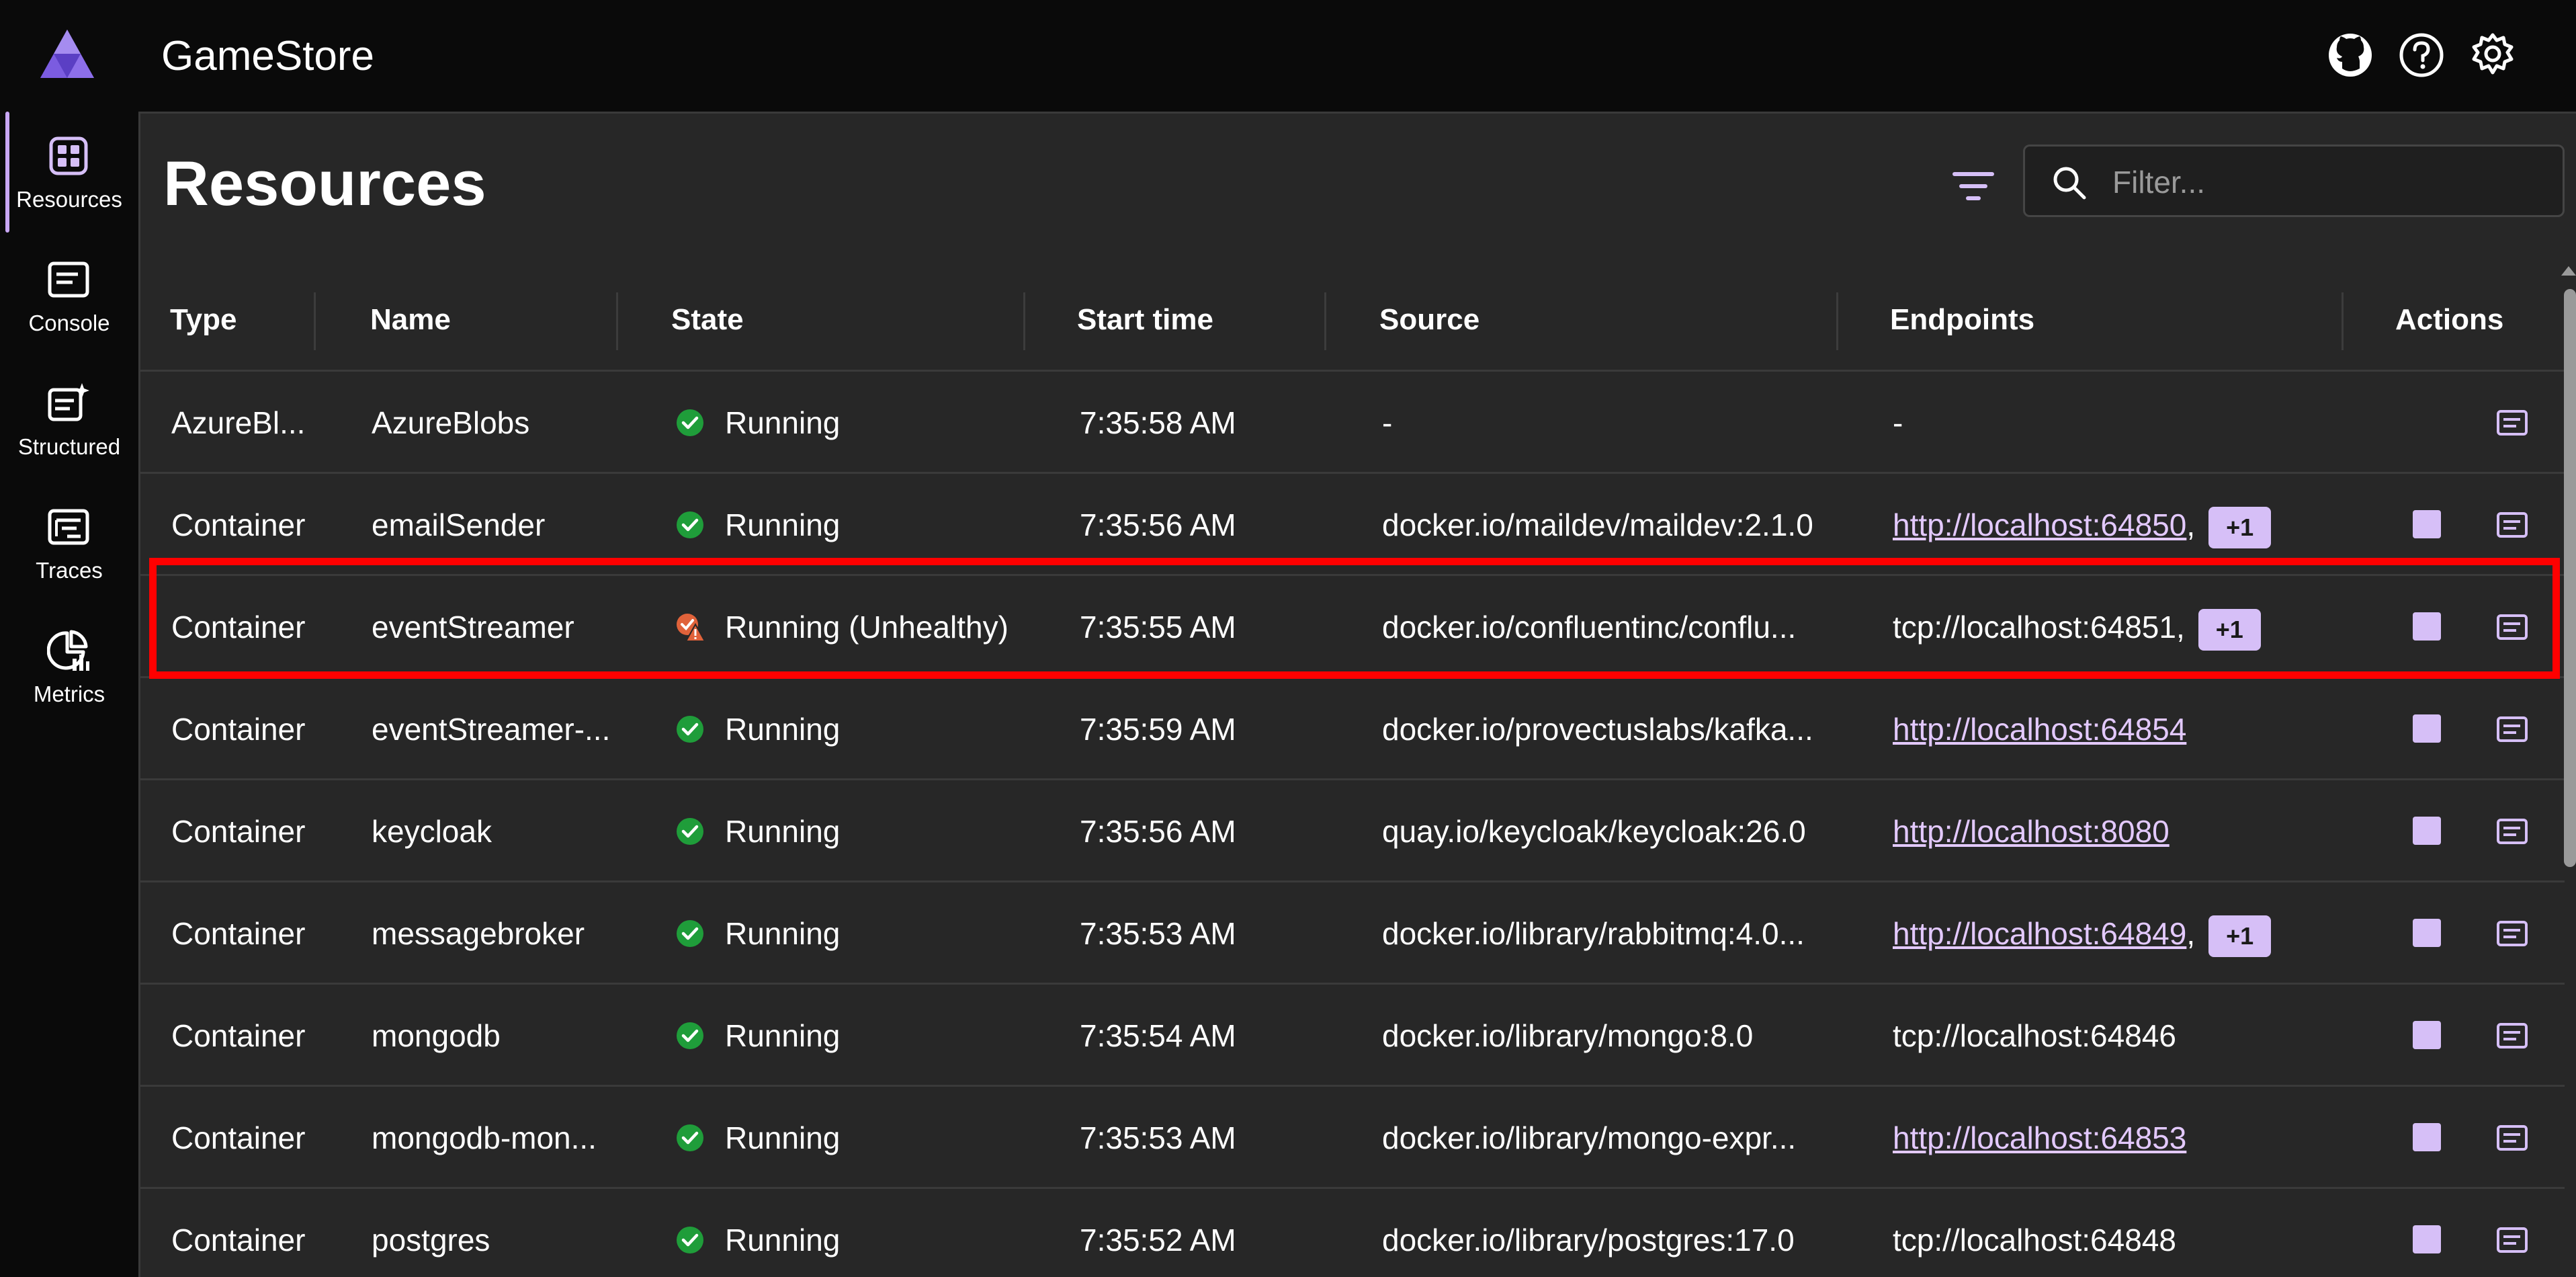  What do you see at coordinates (1354, 619) in the screenshot?
I see `highlight-box` at bounding box center [1354, 619].